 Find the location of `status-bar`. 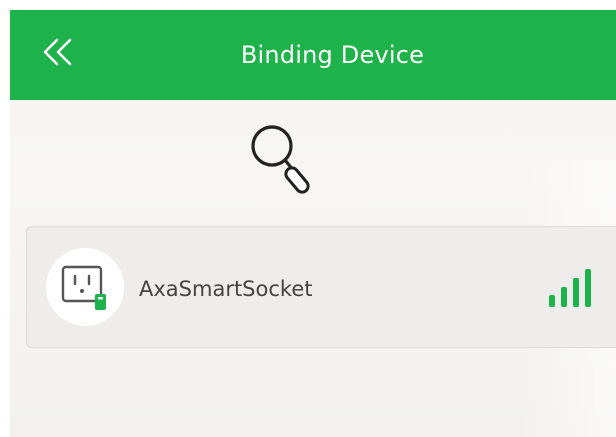

status-bar is located at coordinates (308, 5).